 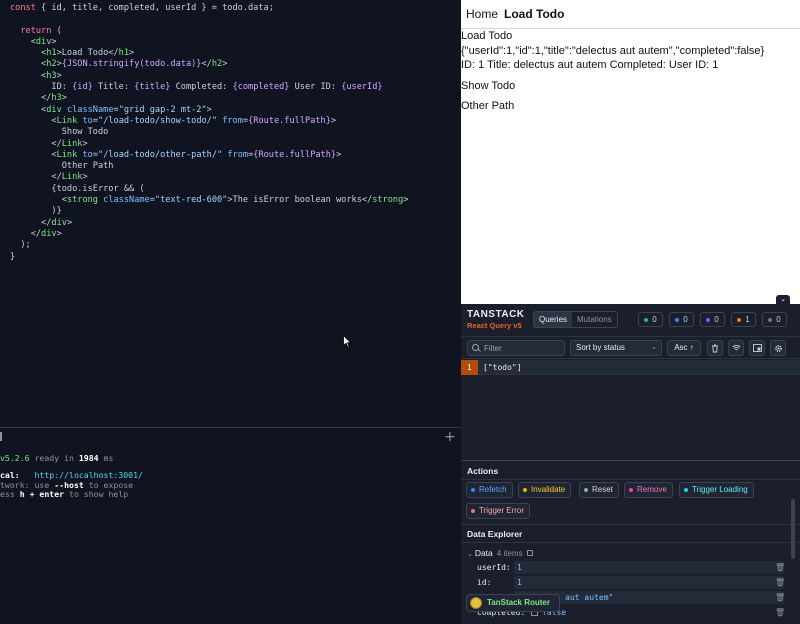 What do you see at coordinates (630, 479) in the screenshot?
I see `actions-divider` at bounding box center [630, 479].